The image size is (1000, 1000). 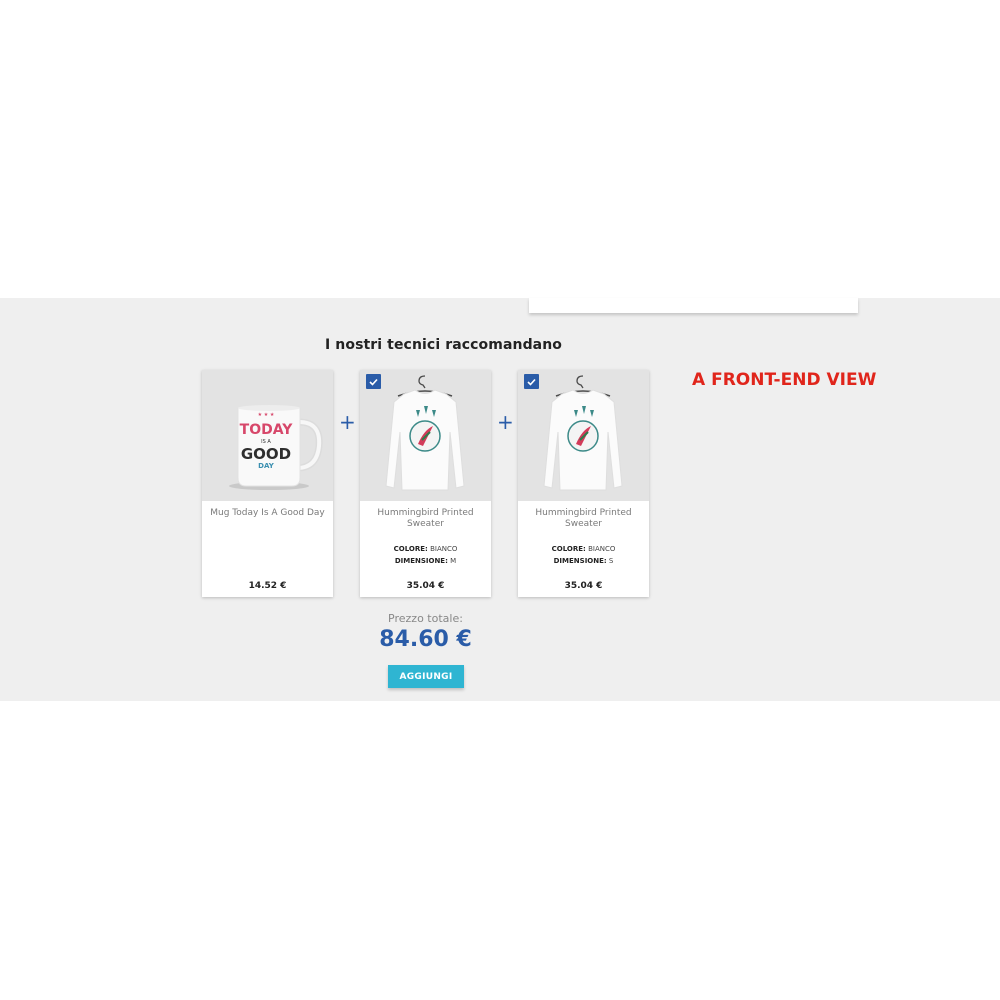 I want to click on product-name: Mug Today Is A Good Day, so click(x=267, y=513).